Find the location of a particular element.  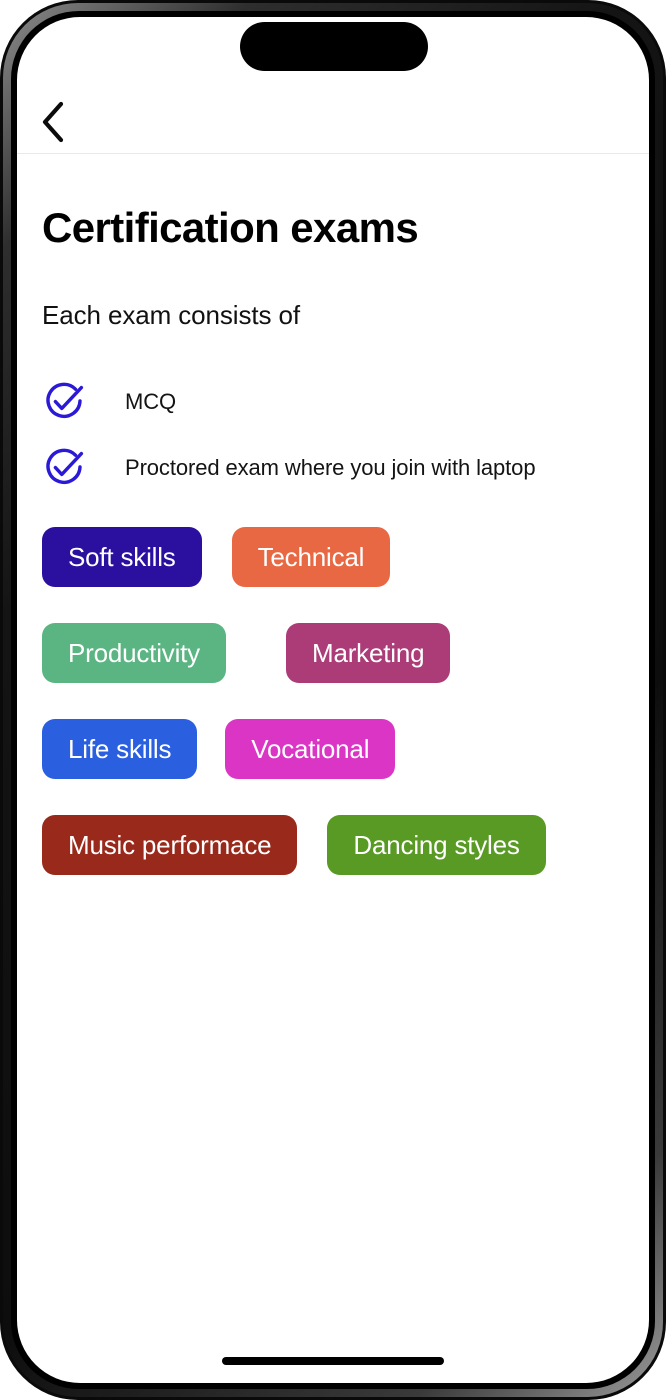

dynamic-island is located at coordinates (334, 46).